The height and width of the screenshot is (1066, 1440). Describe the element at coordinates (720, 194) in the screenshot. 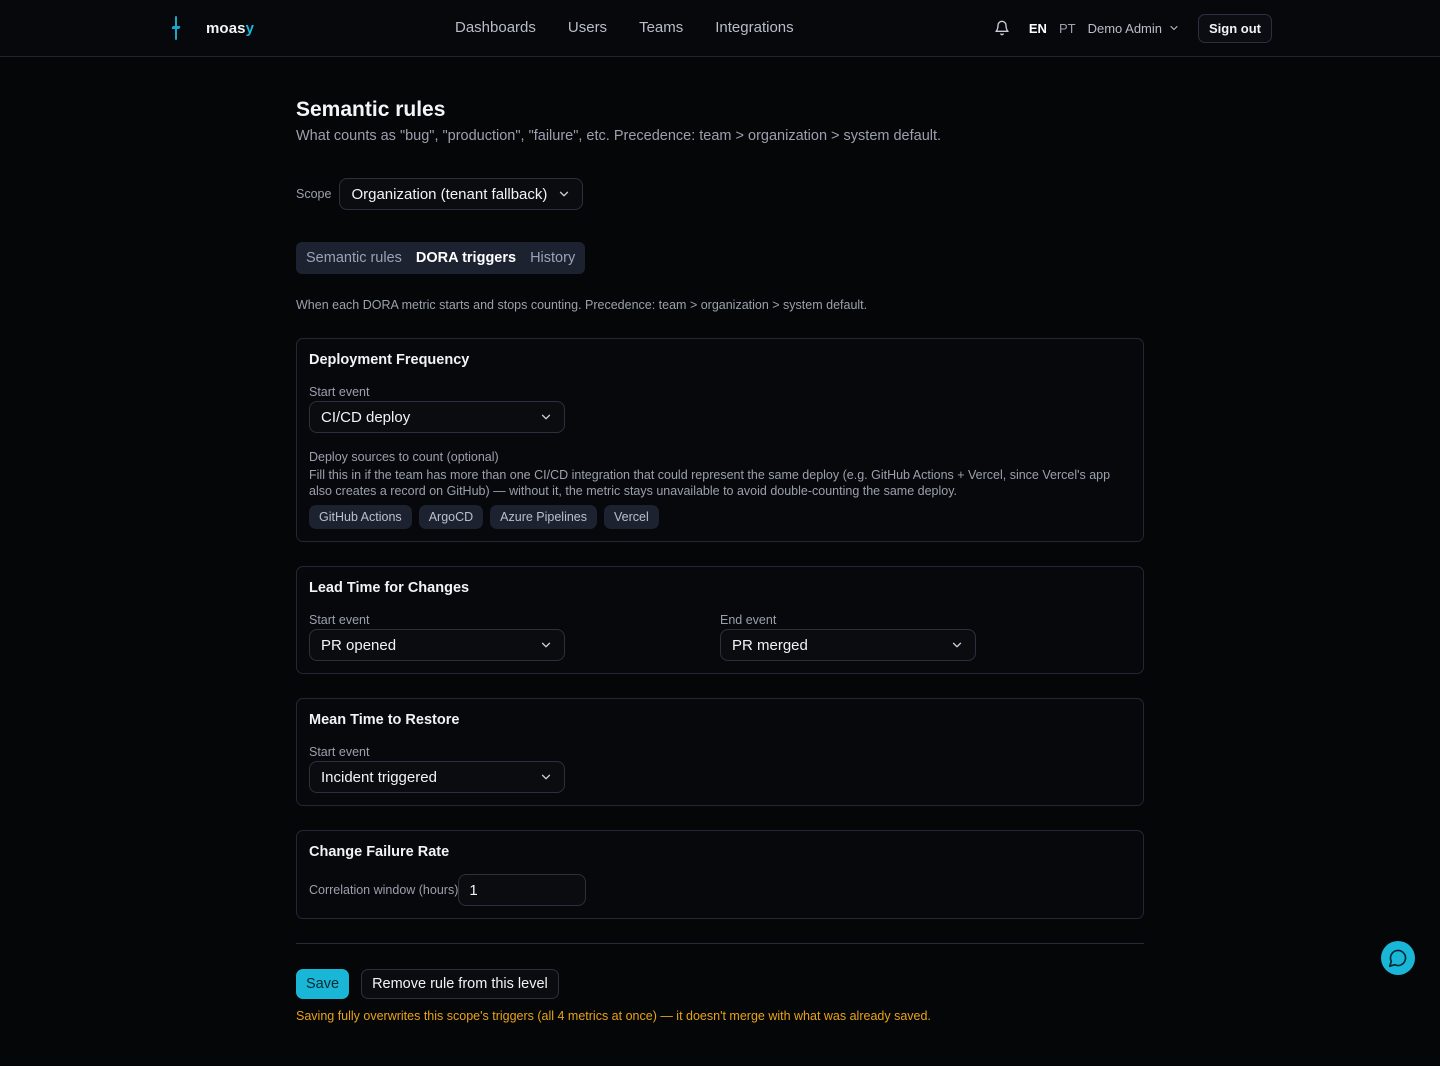

I see `scope-row: Scope Organization (tenant fallback)` at that location.